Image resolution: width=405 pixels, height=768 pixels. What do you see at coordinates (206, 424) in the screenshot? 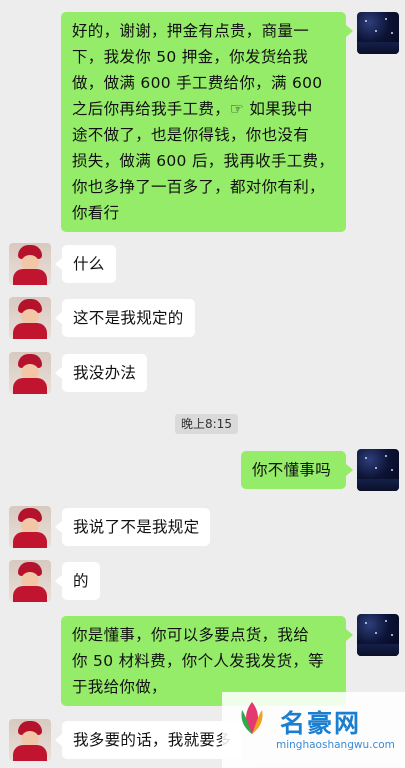
I see `chat-timestamp: 晚上8:15` at bounding box center [206, 424].